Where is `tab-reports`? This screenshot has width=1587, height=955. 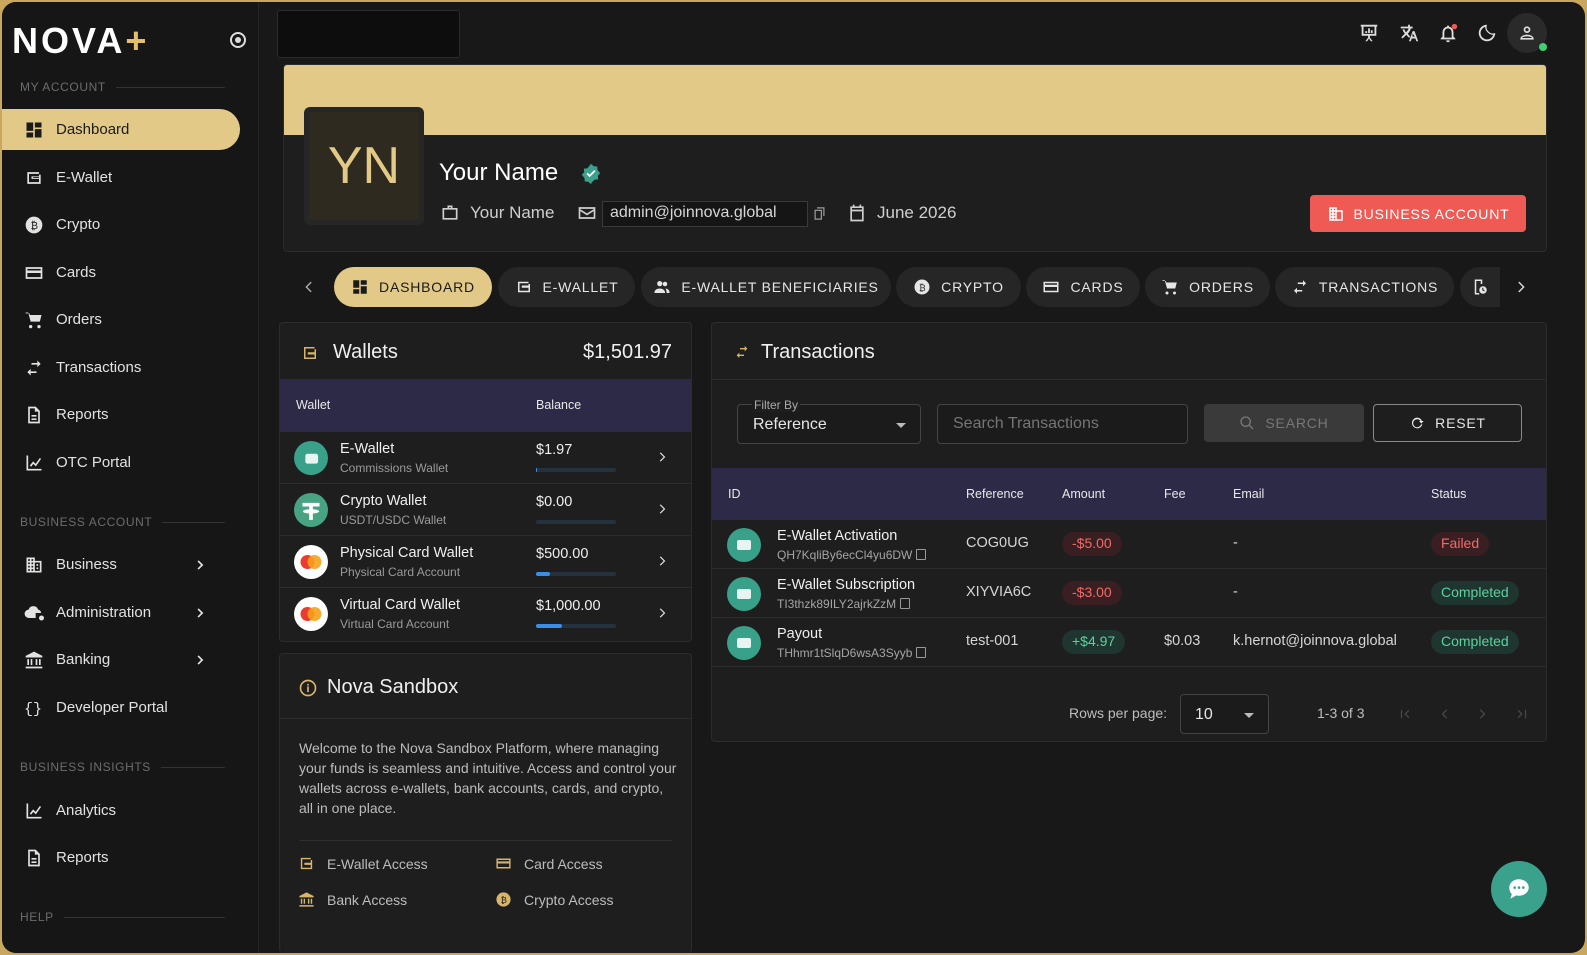 tab-reports is located at coordinates (1480, 287).